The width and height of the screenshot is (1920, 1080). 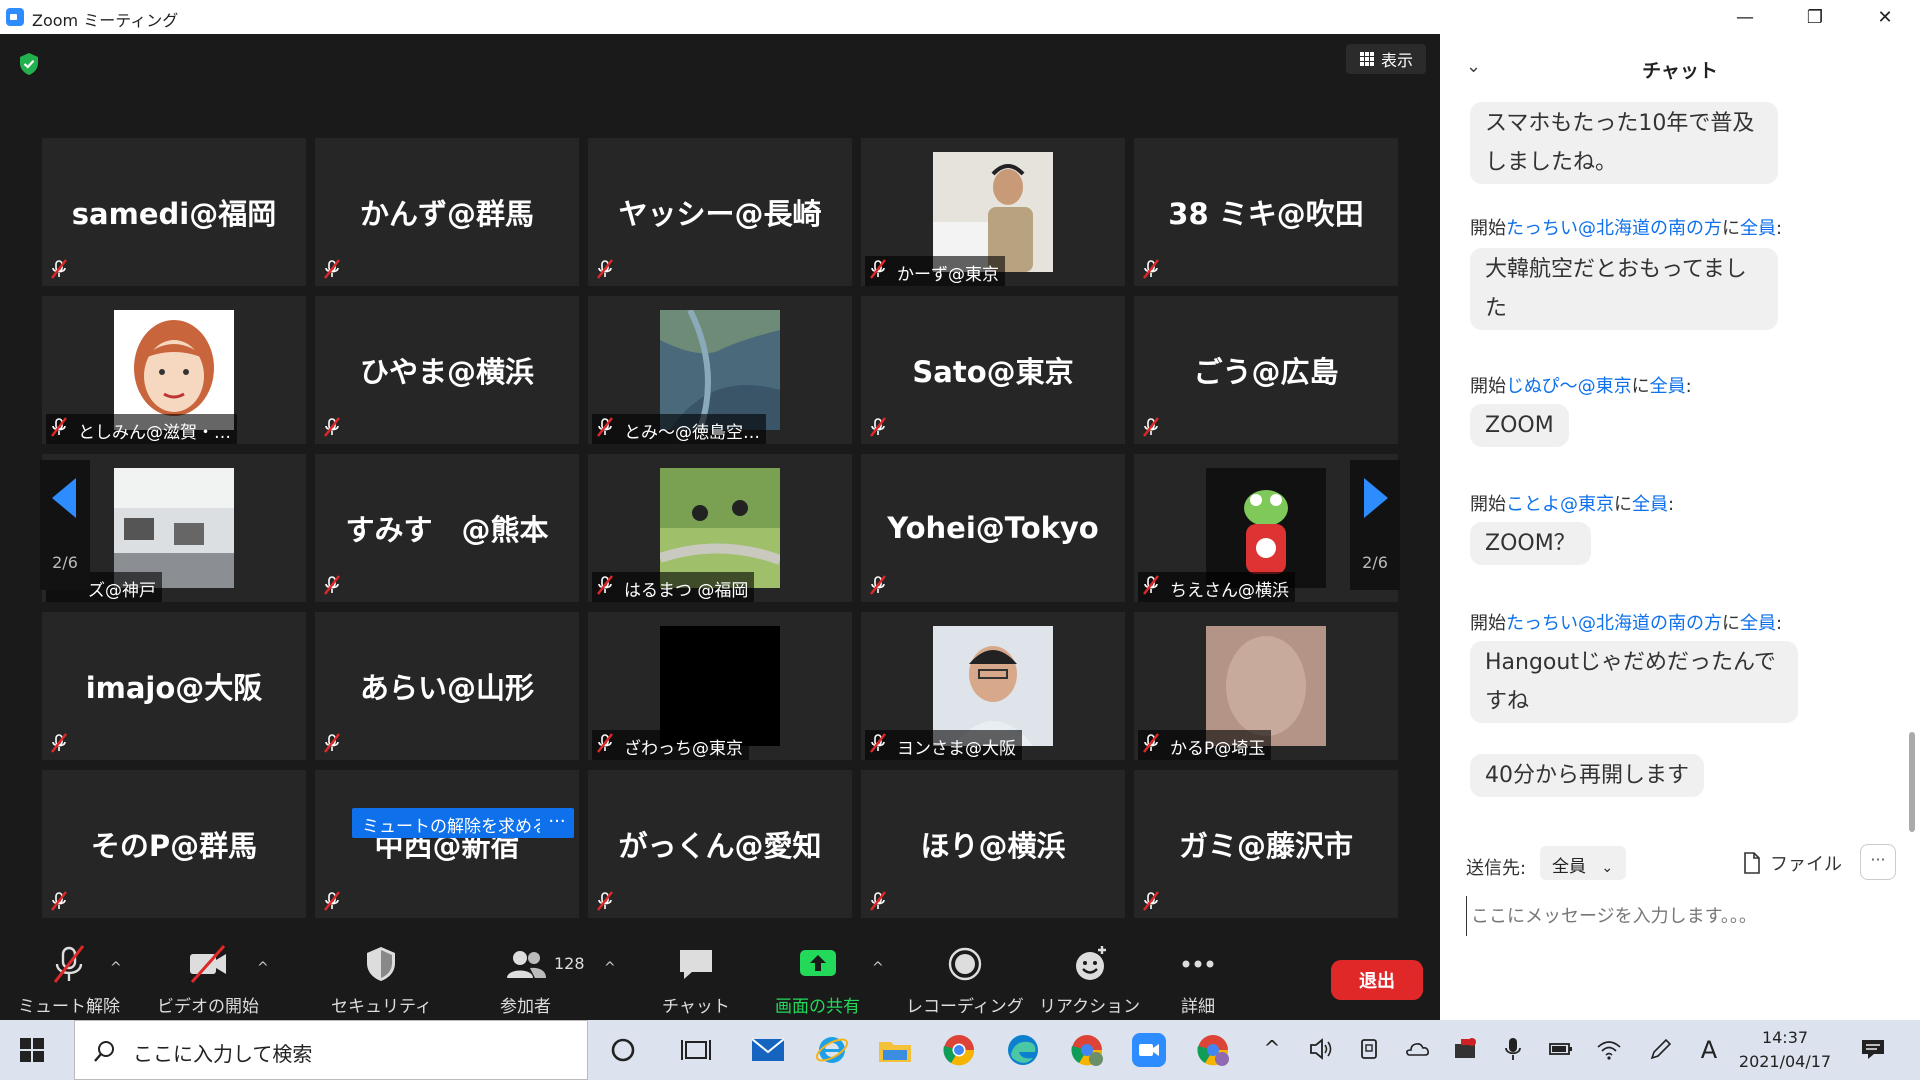 I want to click on mail-icon, so click(x=768, y=1050).